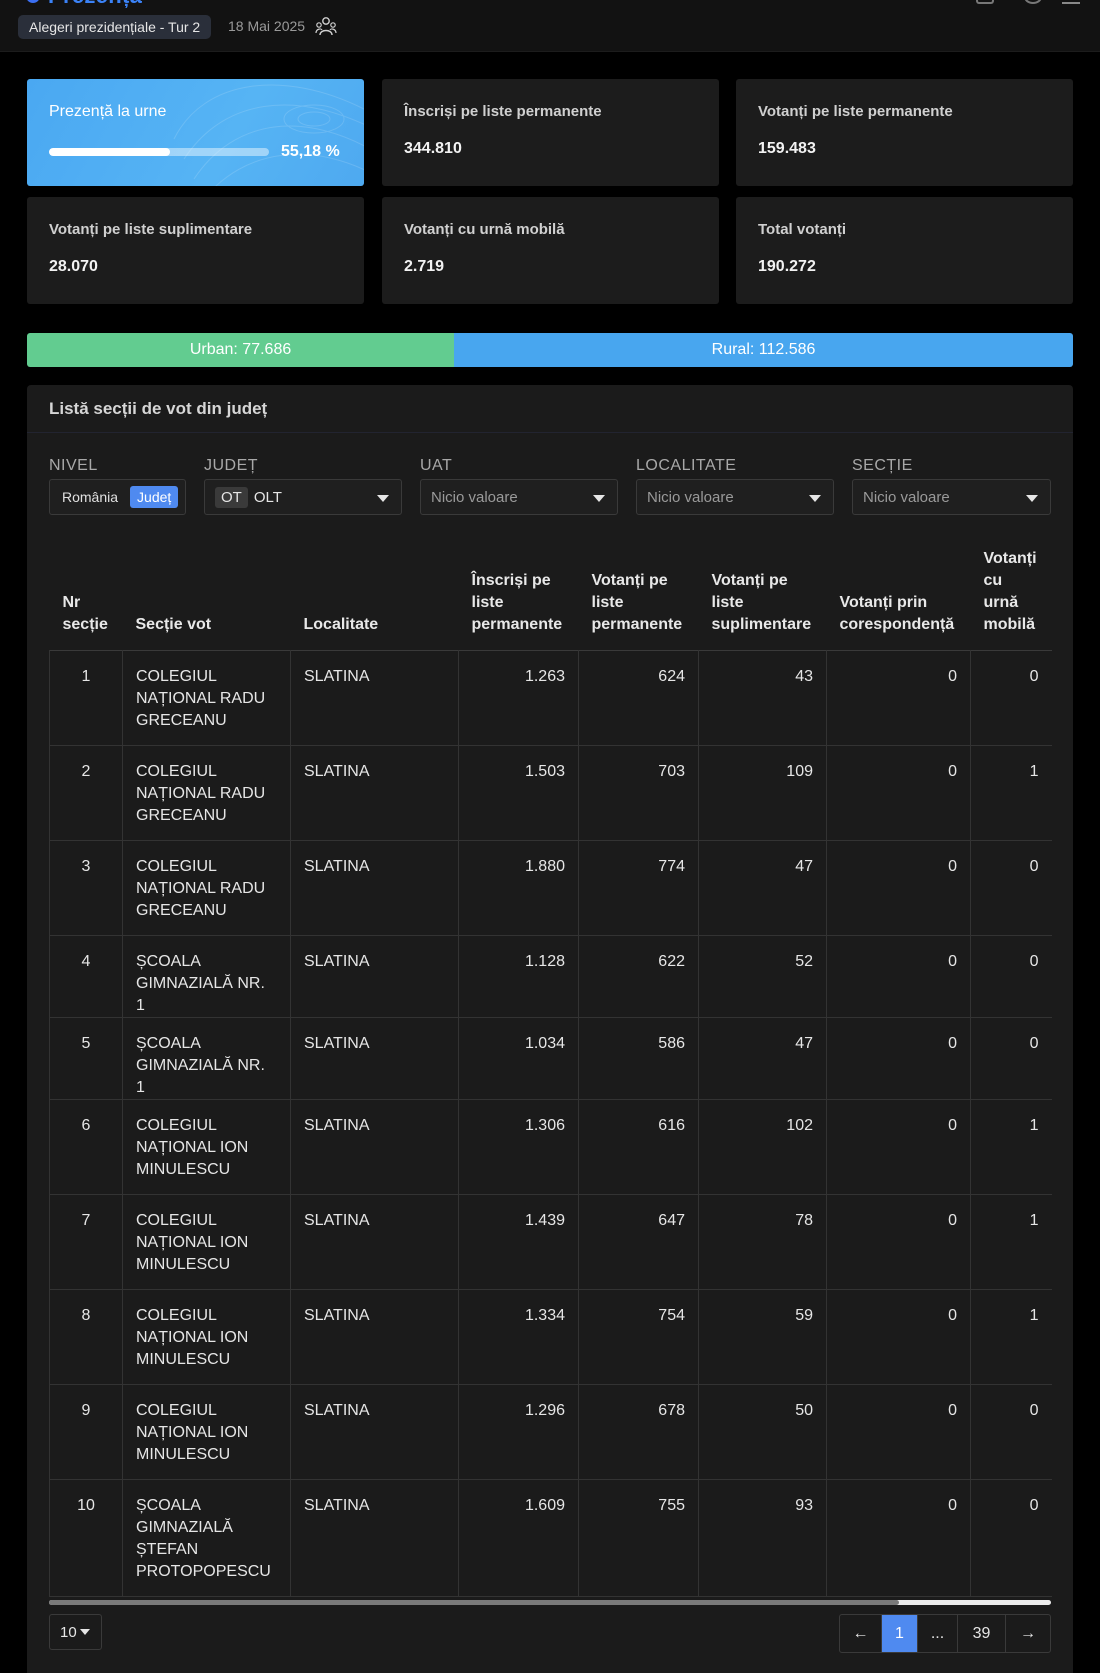  What do you see at coordinates (86, 1242) in the screenshot?
I see `table-cell: 7` at bounding box center [86, 1242].